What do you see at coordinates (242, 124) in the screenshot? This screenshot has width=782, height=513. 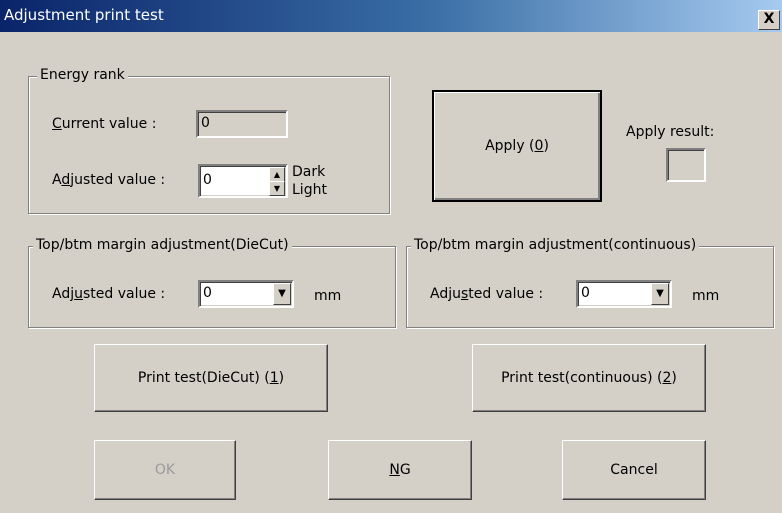 I see `current-value-field: 0` at bounding box center [242, 124].